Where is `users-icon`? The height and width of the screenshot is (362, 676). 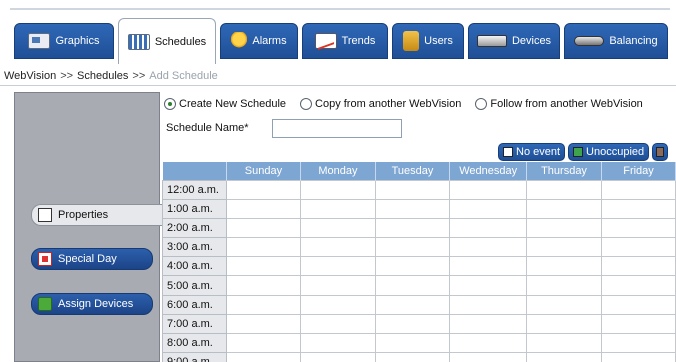 users-icon is located at coordinates (411, 41).